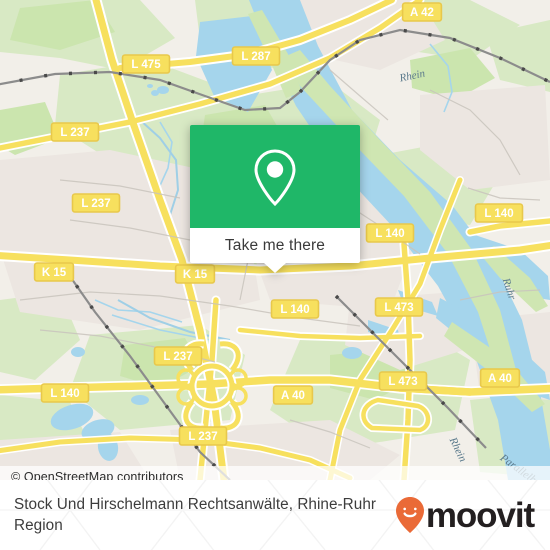  I want to click on card-action-area: Take me there, so click(275, 250).